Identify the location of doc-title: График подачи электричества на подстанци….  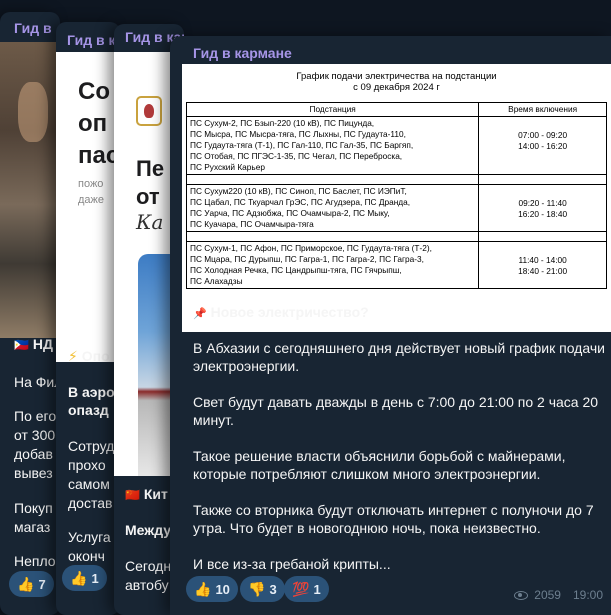
(396, 76).